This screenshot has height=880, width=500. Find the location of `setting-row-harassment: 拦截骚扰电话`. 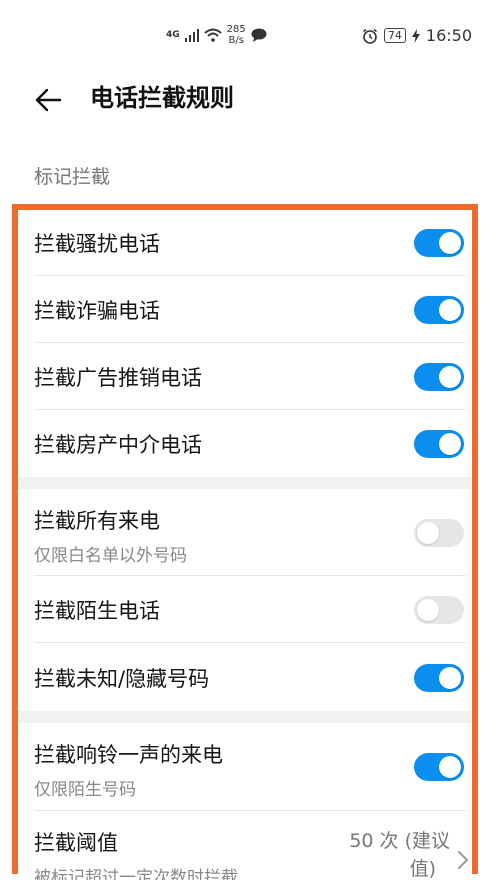

setting-row-harassment: 拦截骚扰电话 is located at coordinates (245, 243).